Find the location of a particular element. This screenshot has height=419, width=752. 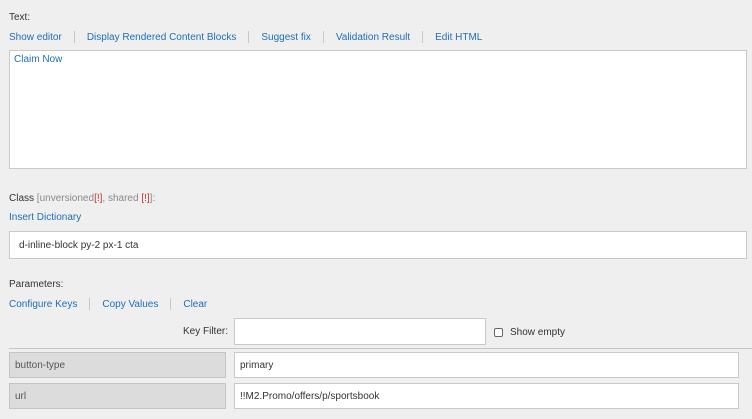

class-label-suffix: ]: is located at coordinates (152, 198).